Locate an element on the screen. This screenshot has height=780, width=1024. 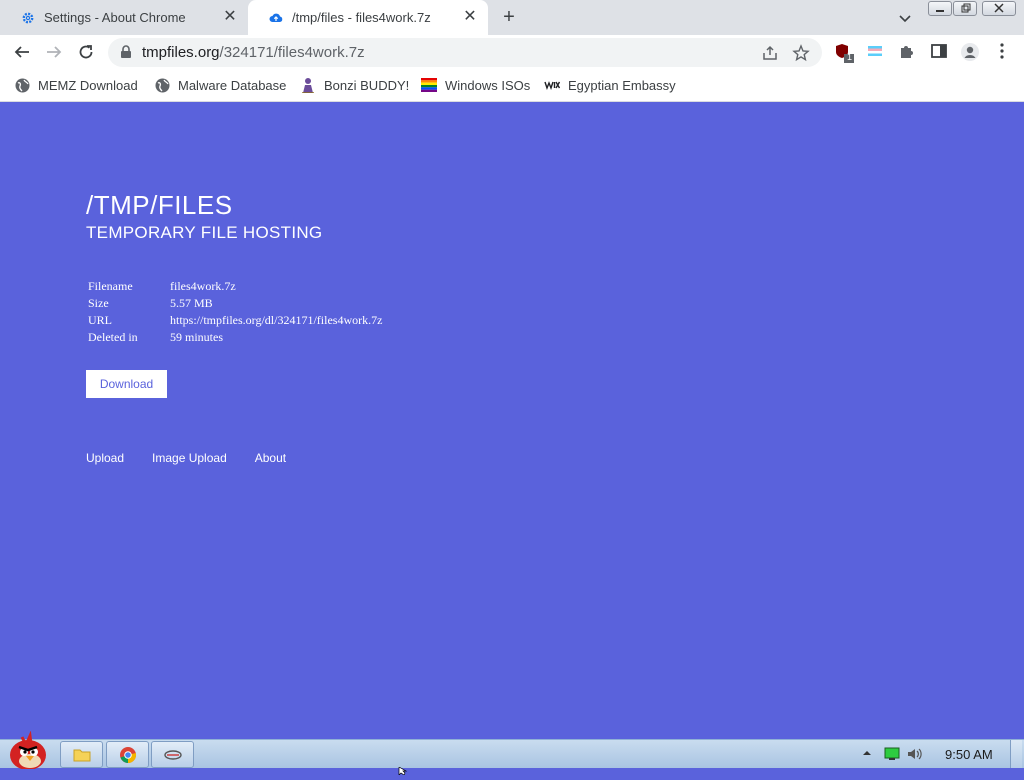
browser-toolbar: tmpfiles.org/324171/files4work.7z 1 is located at coordinates (512, 52).